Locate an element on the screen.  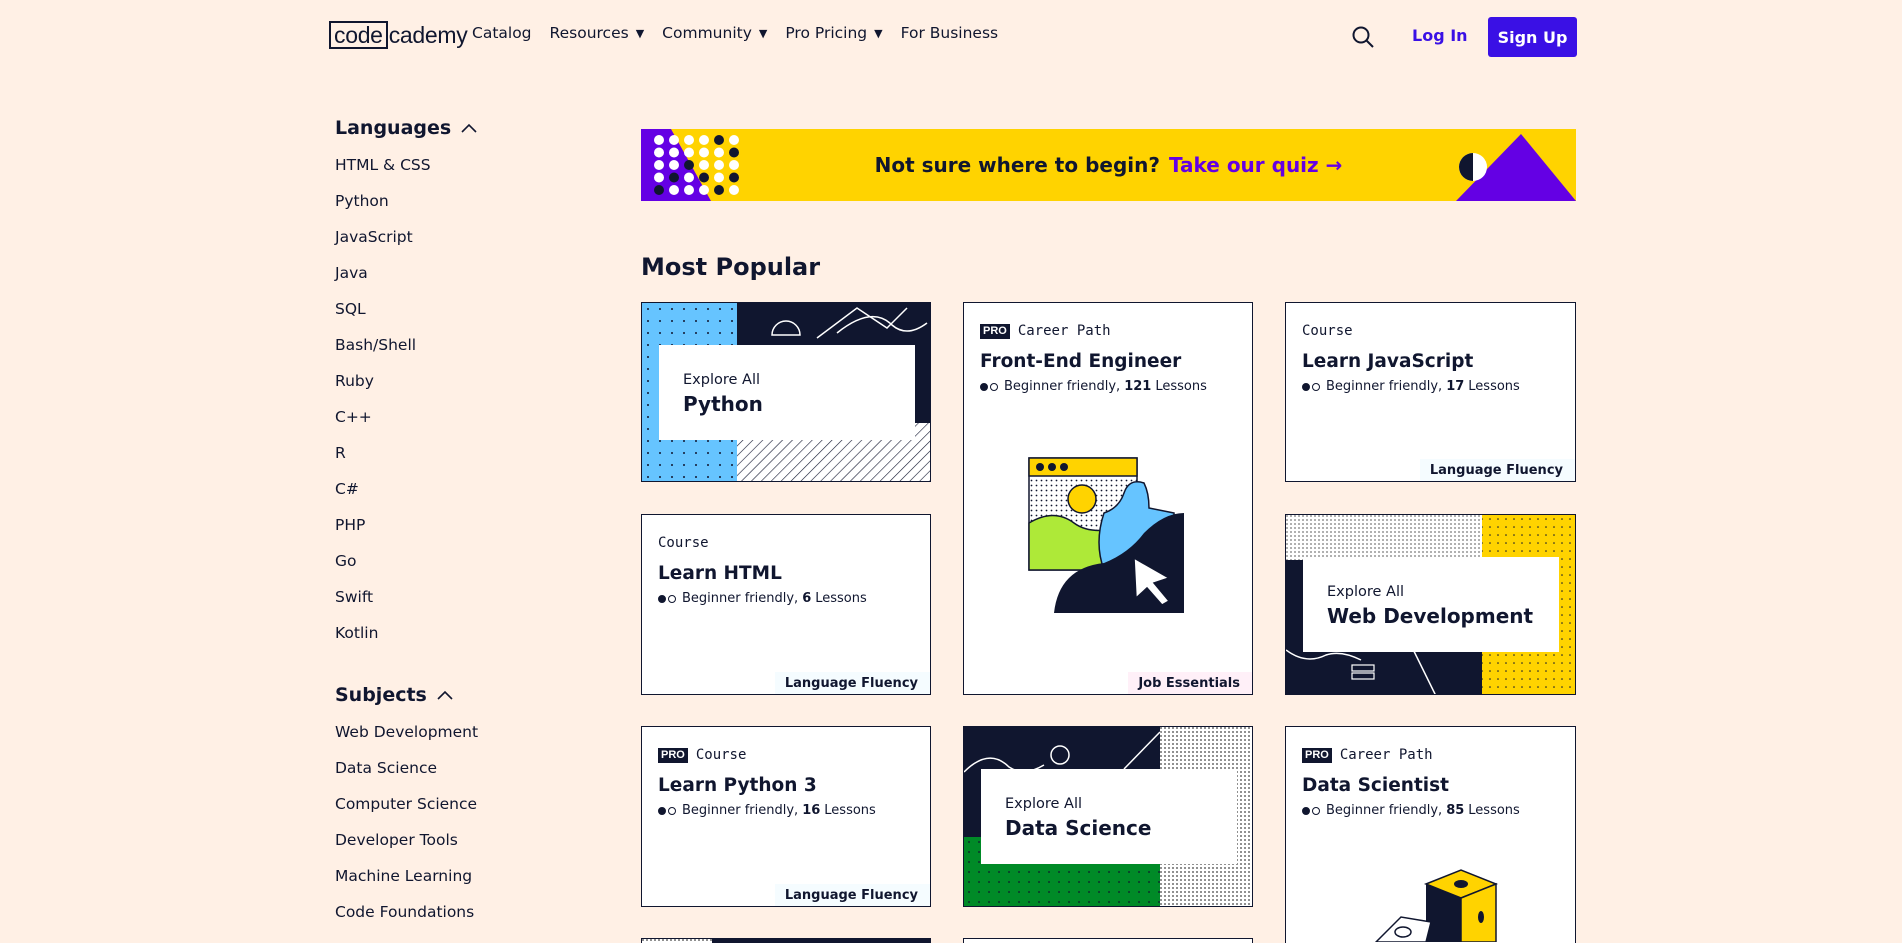
explore-title: Data Science is located at coordinates (1078, 828).